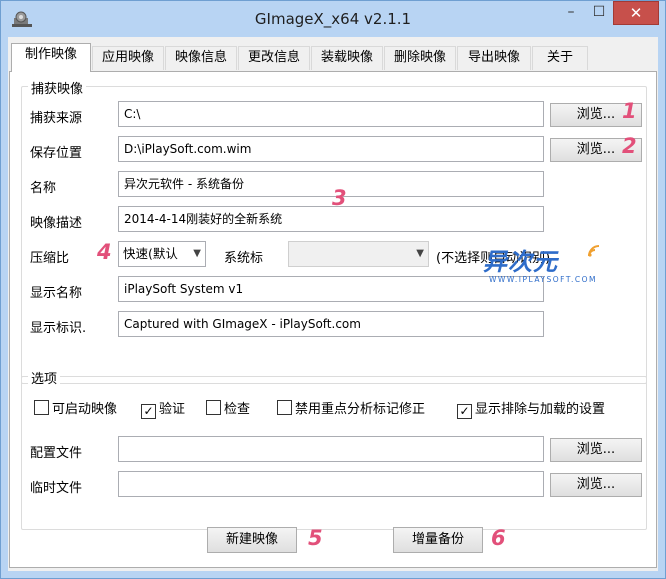 This screenshot has height=579, width=666. What do you see at coordinates (56, 153) in the screenshot?
I see `save-location-label: 保存位置` at bounding box center [56, 153].